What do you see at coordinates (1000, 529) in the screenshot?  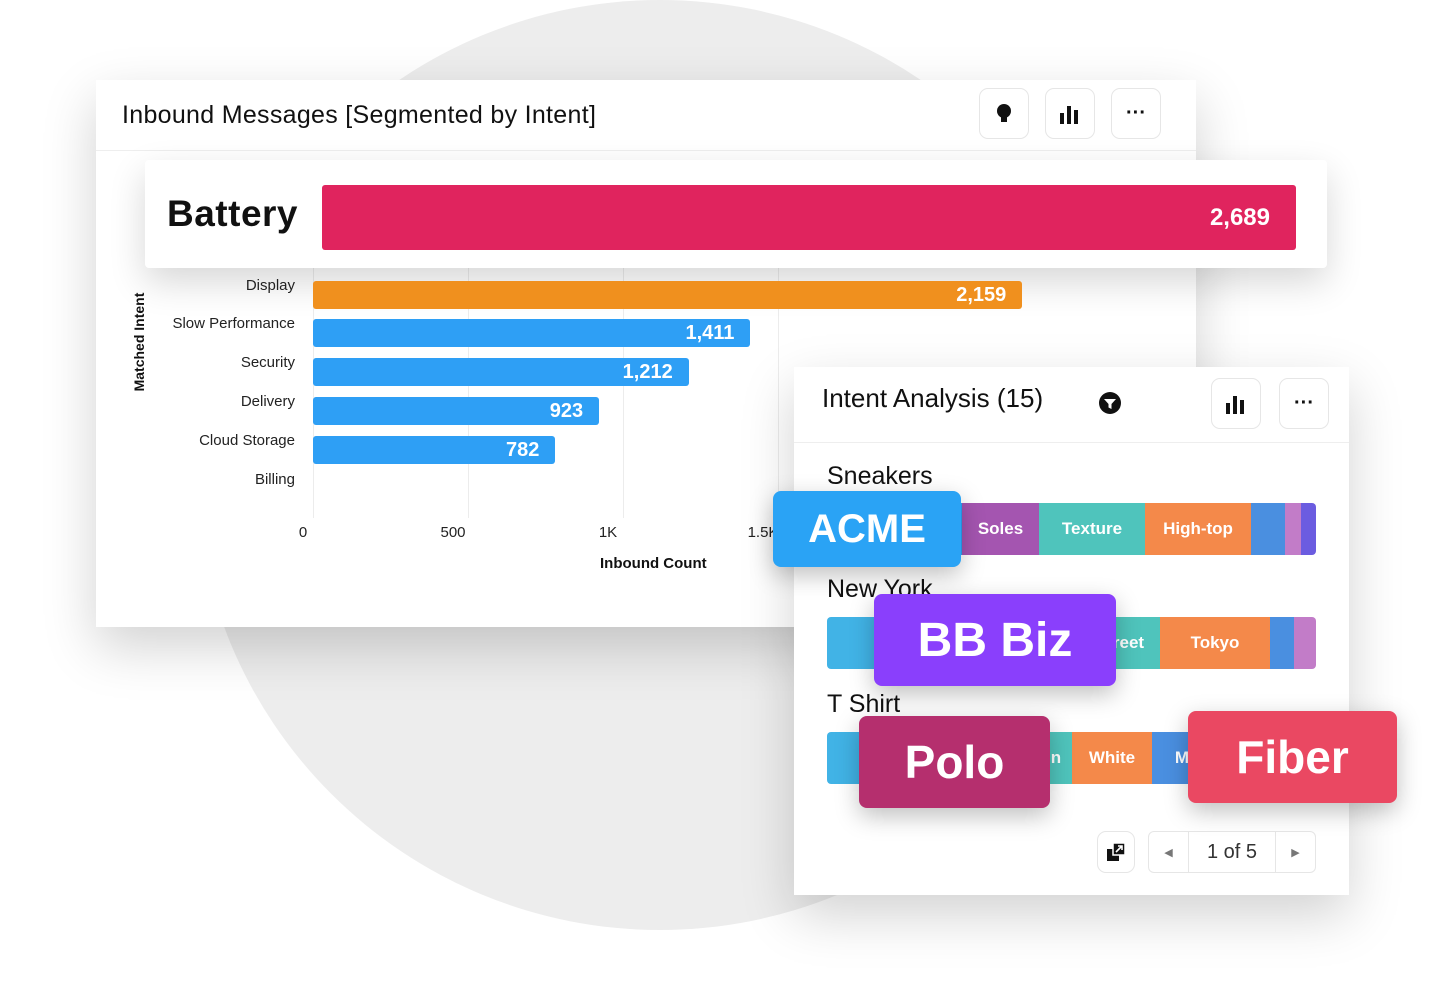 I see `bar-segment: Soles` at bounding box center [1000, 529].